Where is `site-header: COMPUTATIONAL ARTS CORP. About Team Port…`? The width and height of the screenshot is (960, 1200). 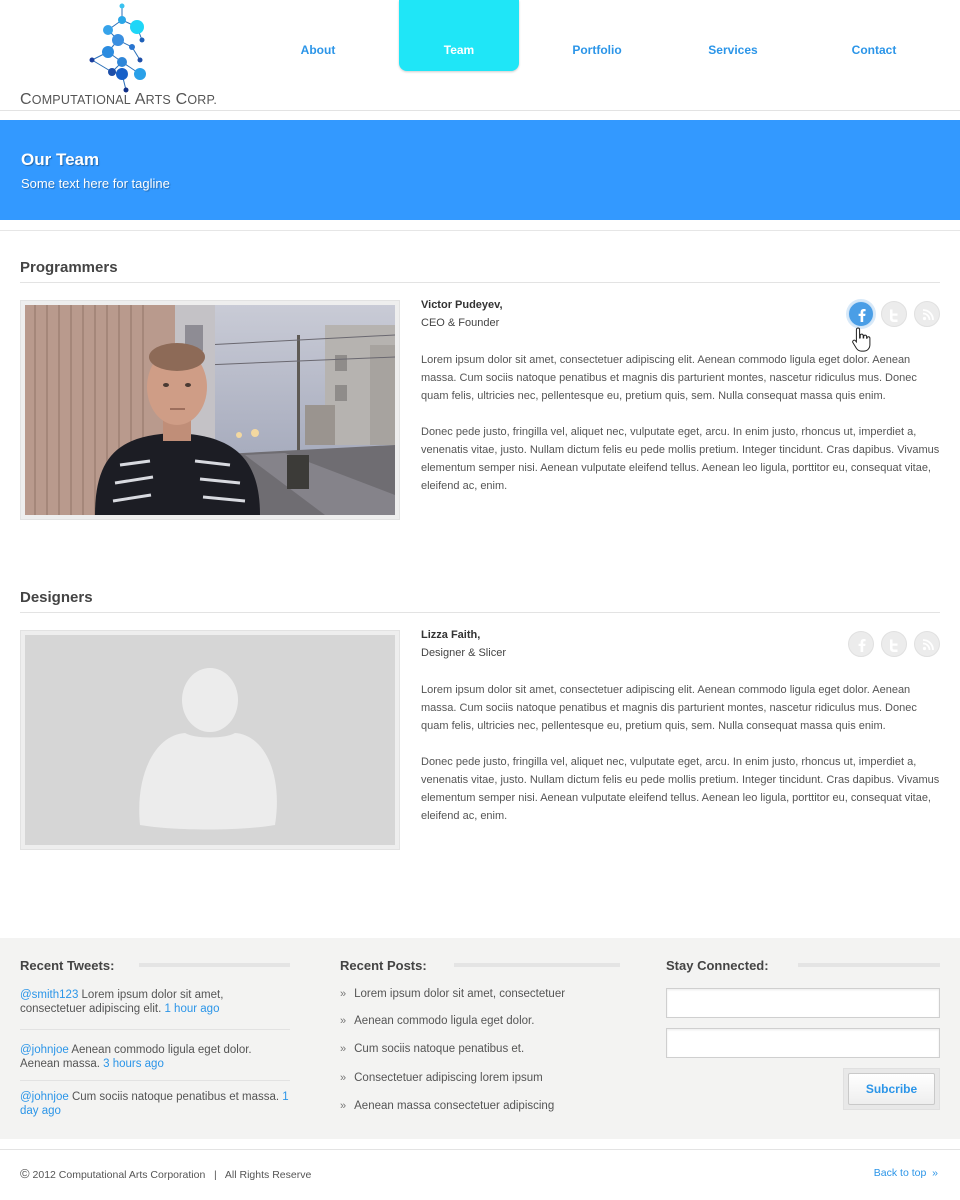
site-header: COMPUTATIONAL ARTS CORP. About Team Port… is located at coordinates (480, 55).